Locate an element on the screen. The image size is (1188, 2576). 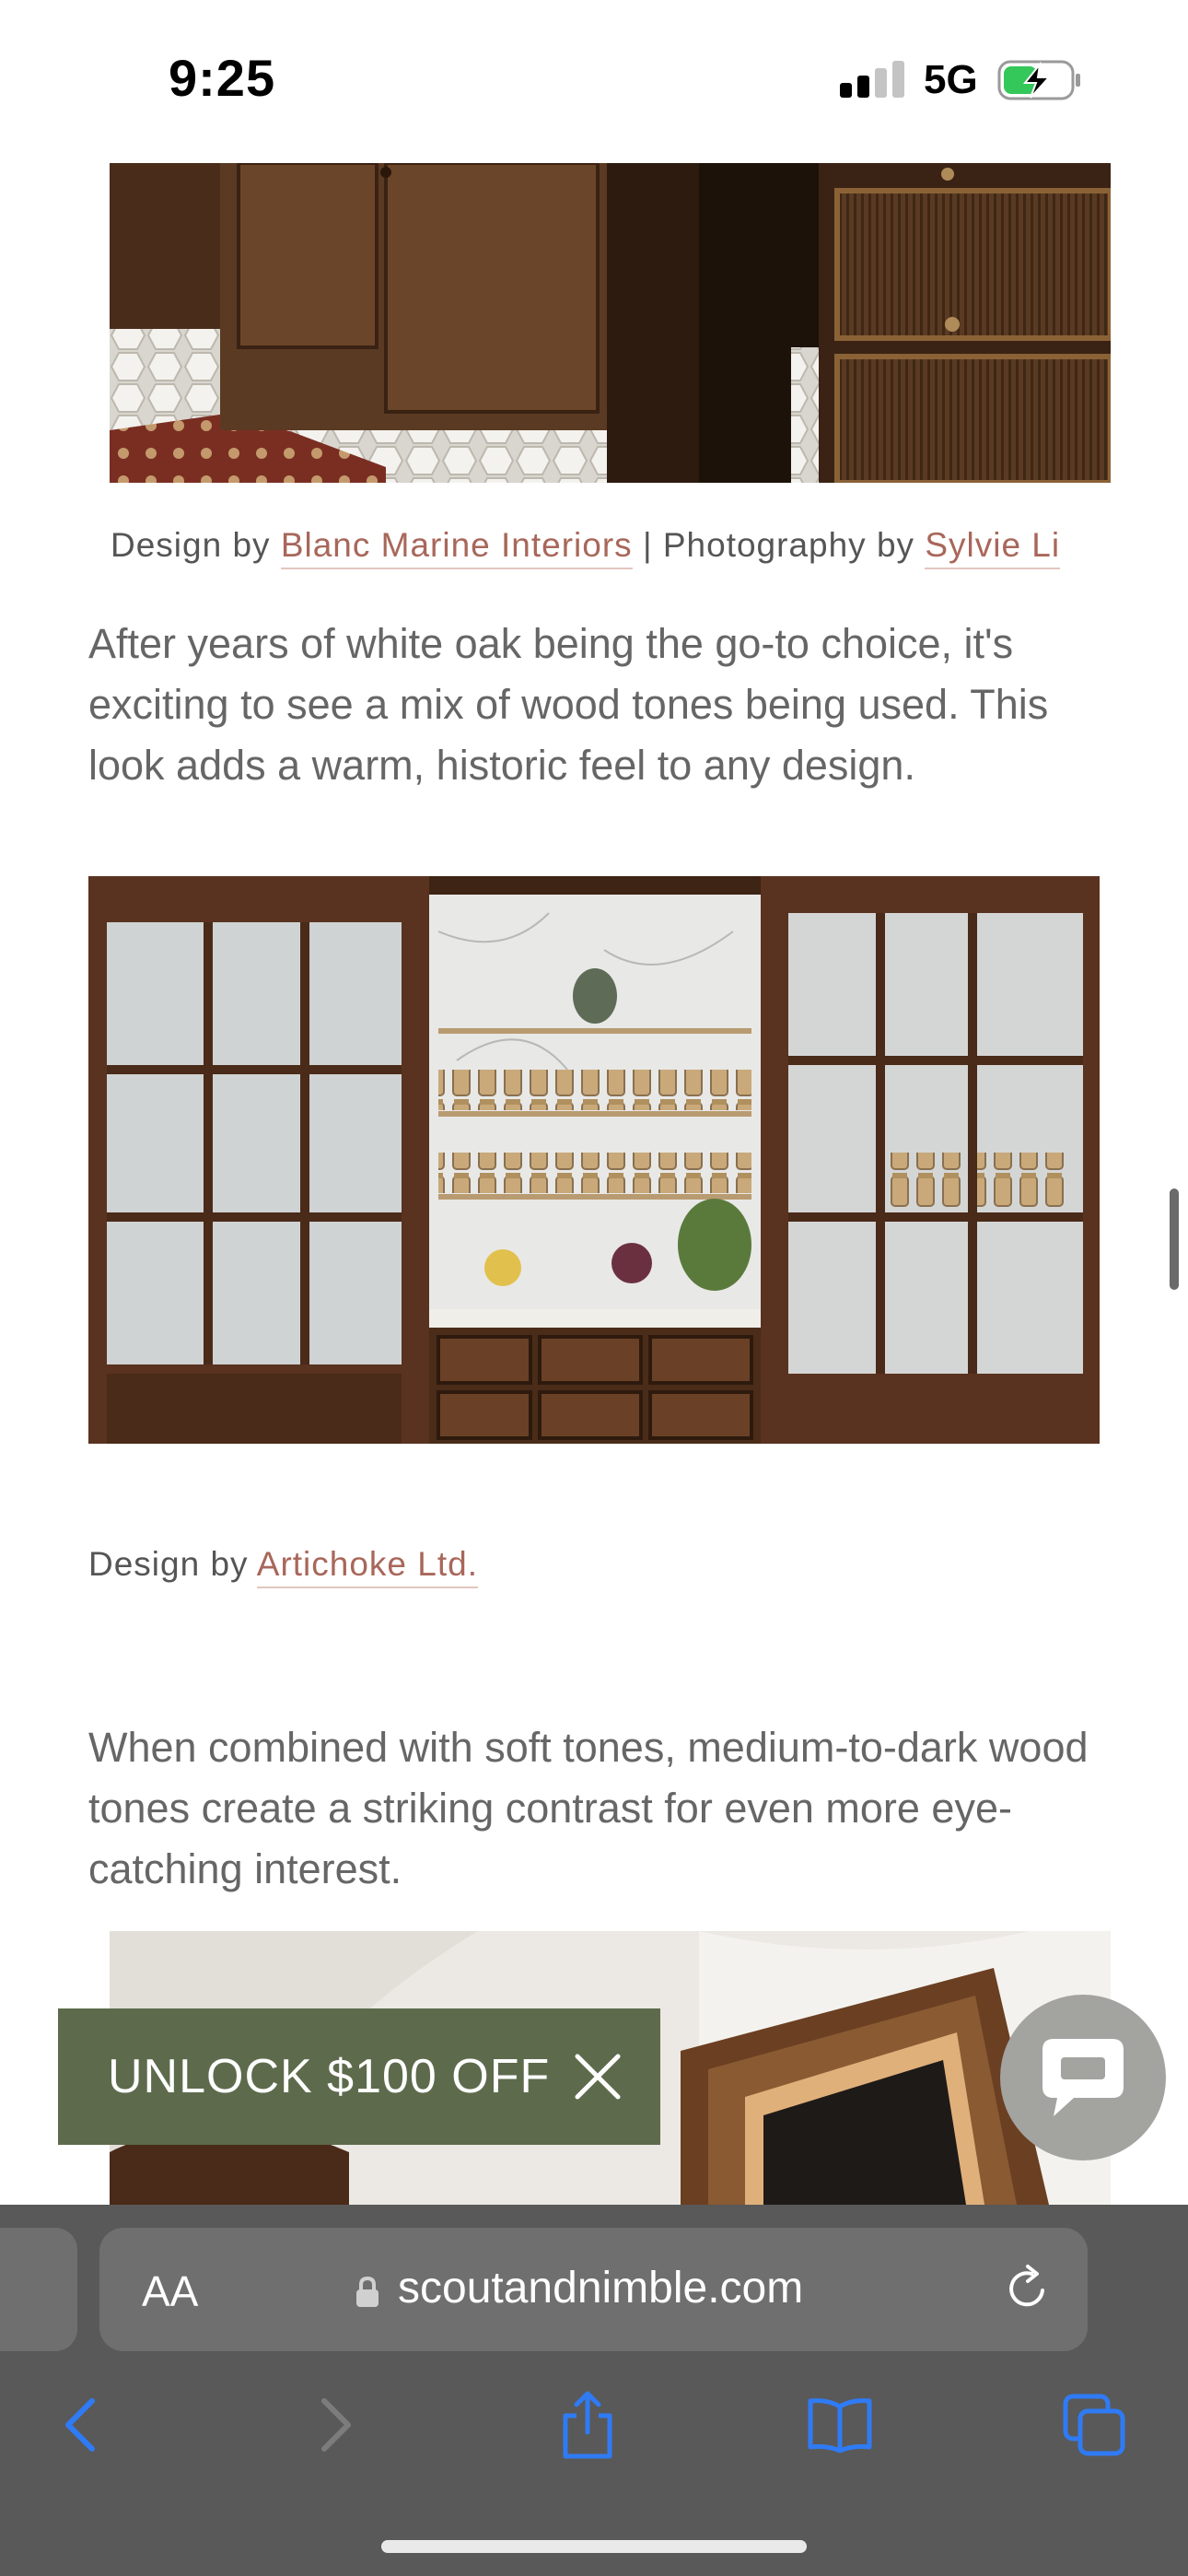
status-bar: 9:25 5G is located at coordinates (594, 78).